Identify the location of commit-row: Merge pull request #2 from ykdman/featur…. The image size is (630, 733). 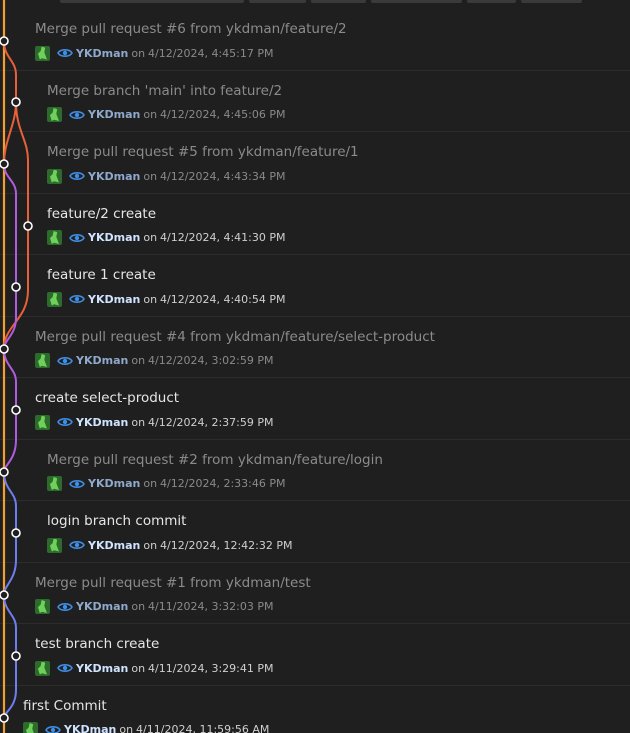
(315, 470).